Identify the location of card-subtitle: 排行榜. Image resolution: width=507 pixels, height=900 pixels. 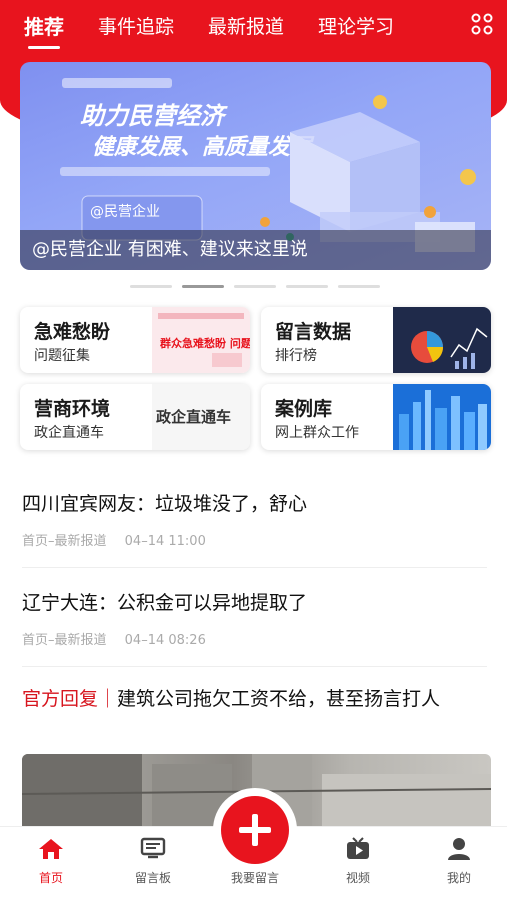
(296, 356).